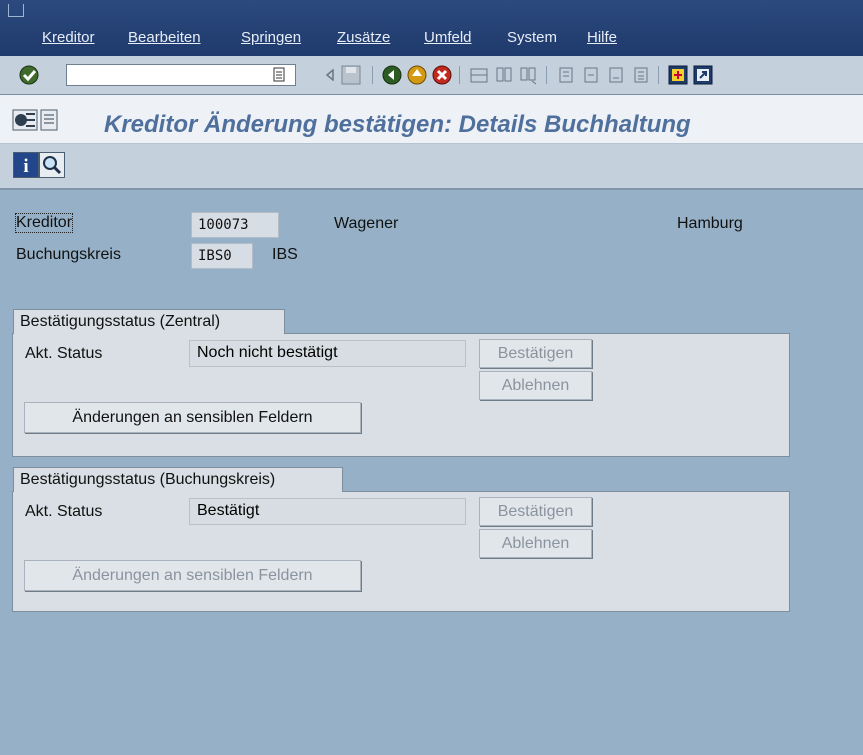 This screenshot has width=863, height=755. Describe the element at coordinates (566, 75) in the screenshot. I see `first-page-icon` at that location.